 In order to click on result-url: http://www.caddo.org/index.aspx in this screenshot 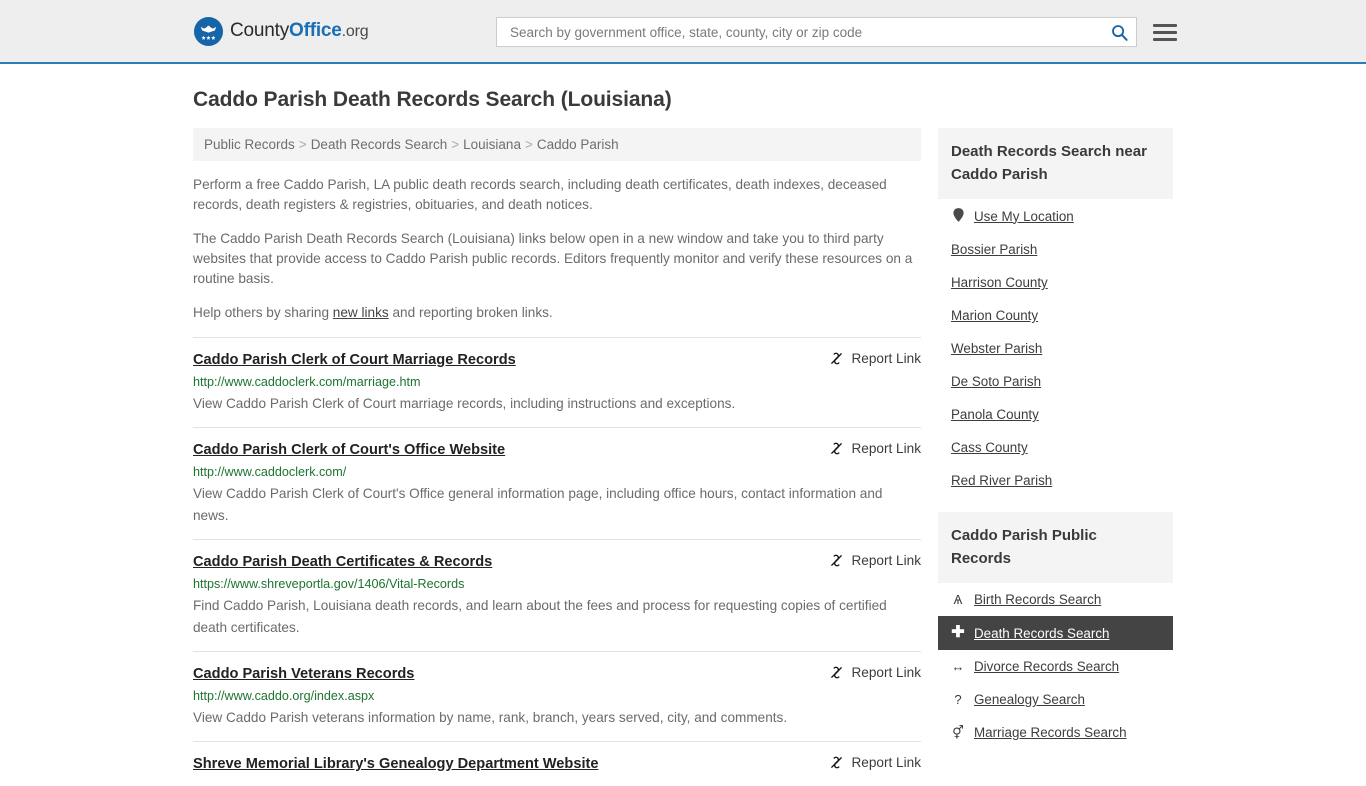, I will do `click(284, 696)`.